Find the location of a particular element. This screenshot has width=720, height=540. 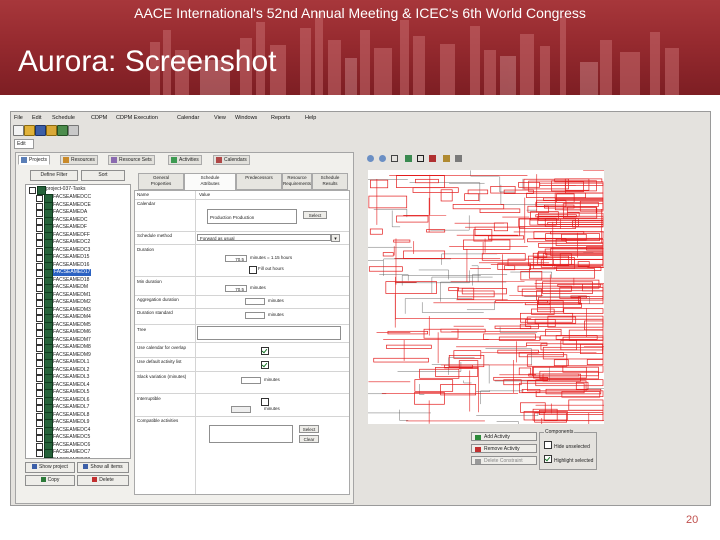

sort-button: Sort is located at coordinates (103, 175).